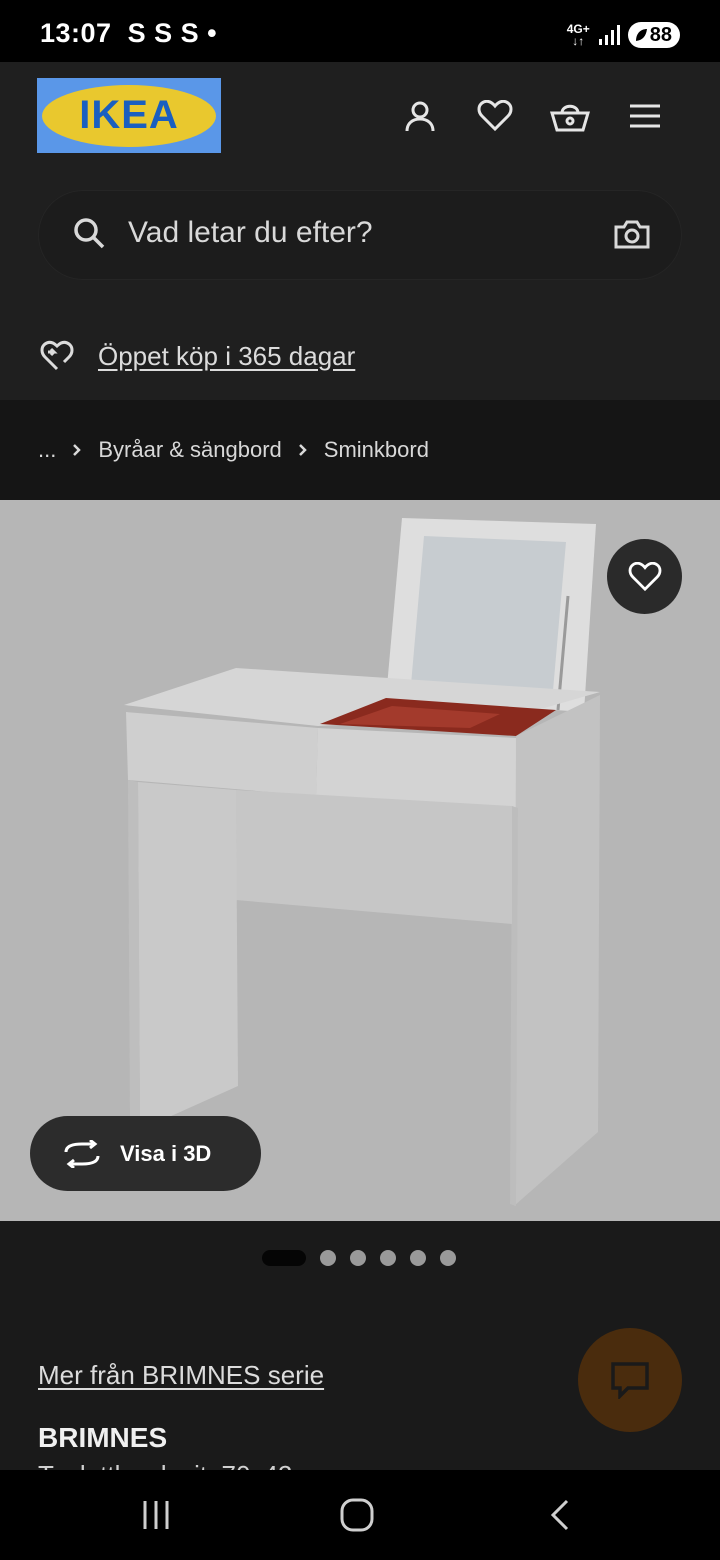 This screenshot has height=1560, width=720. I want to click on status-time: 13:07 S S S •, so click(129, 33).